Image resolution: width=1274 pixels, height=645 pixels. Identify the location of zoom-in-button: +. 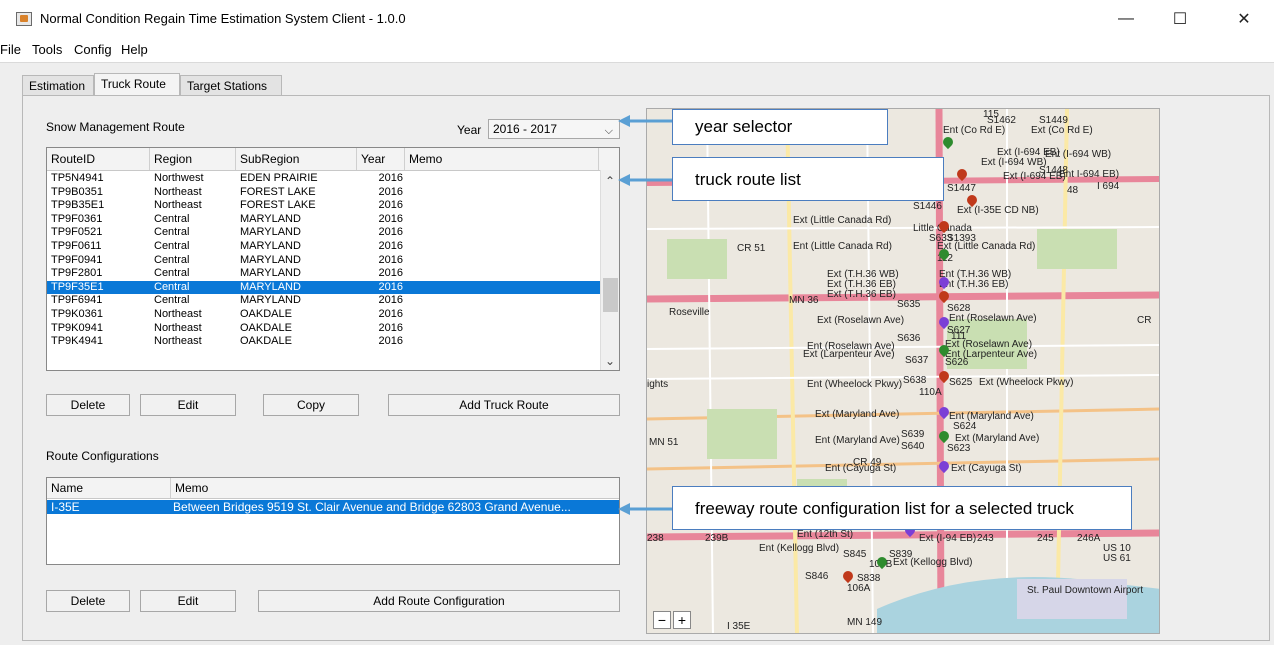
(682, 620).